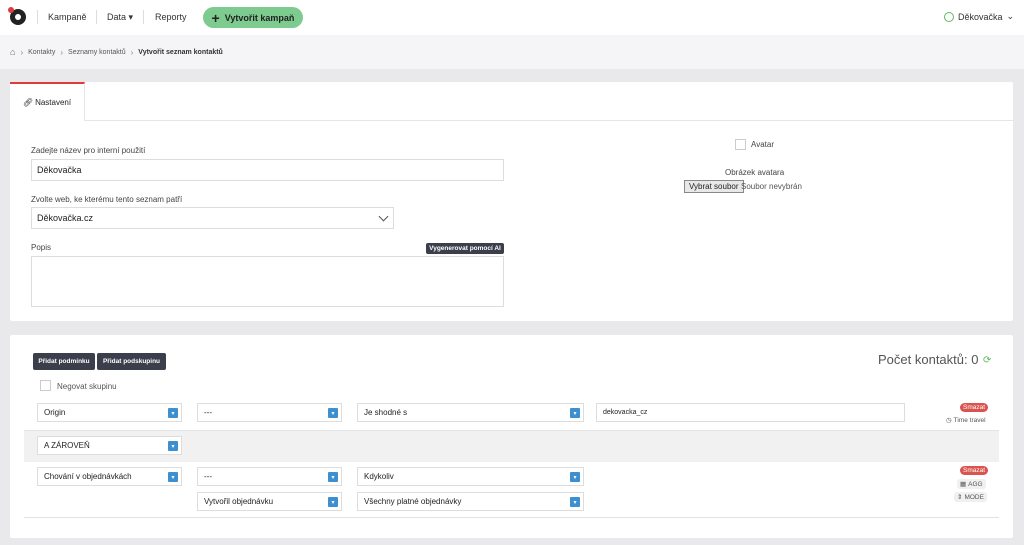 This screenshot has width=1024, height=545. What do you see at coordinates (465, 248) in the screenshot?
I see `generate-ai-button: Vygenerovat pomocí AI` at bounding box center [465, 248].